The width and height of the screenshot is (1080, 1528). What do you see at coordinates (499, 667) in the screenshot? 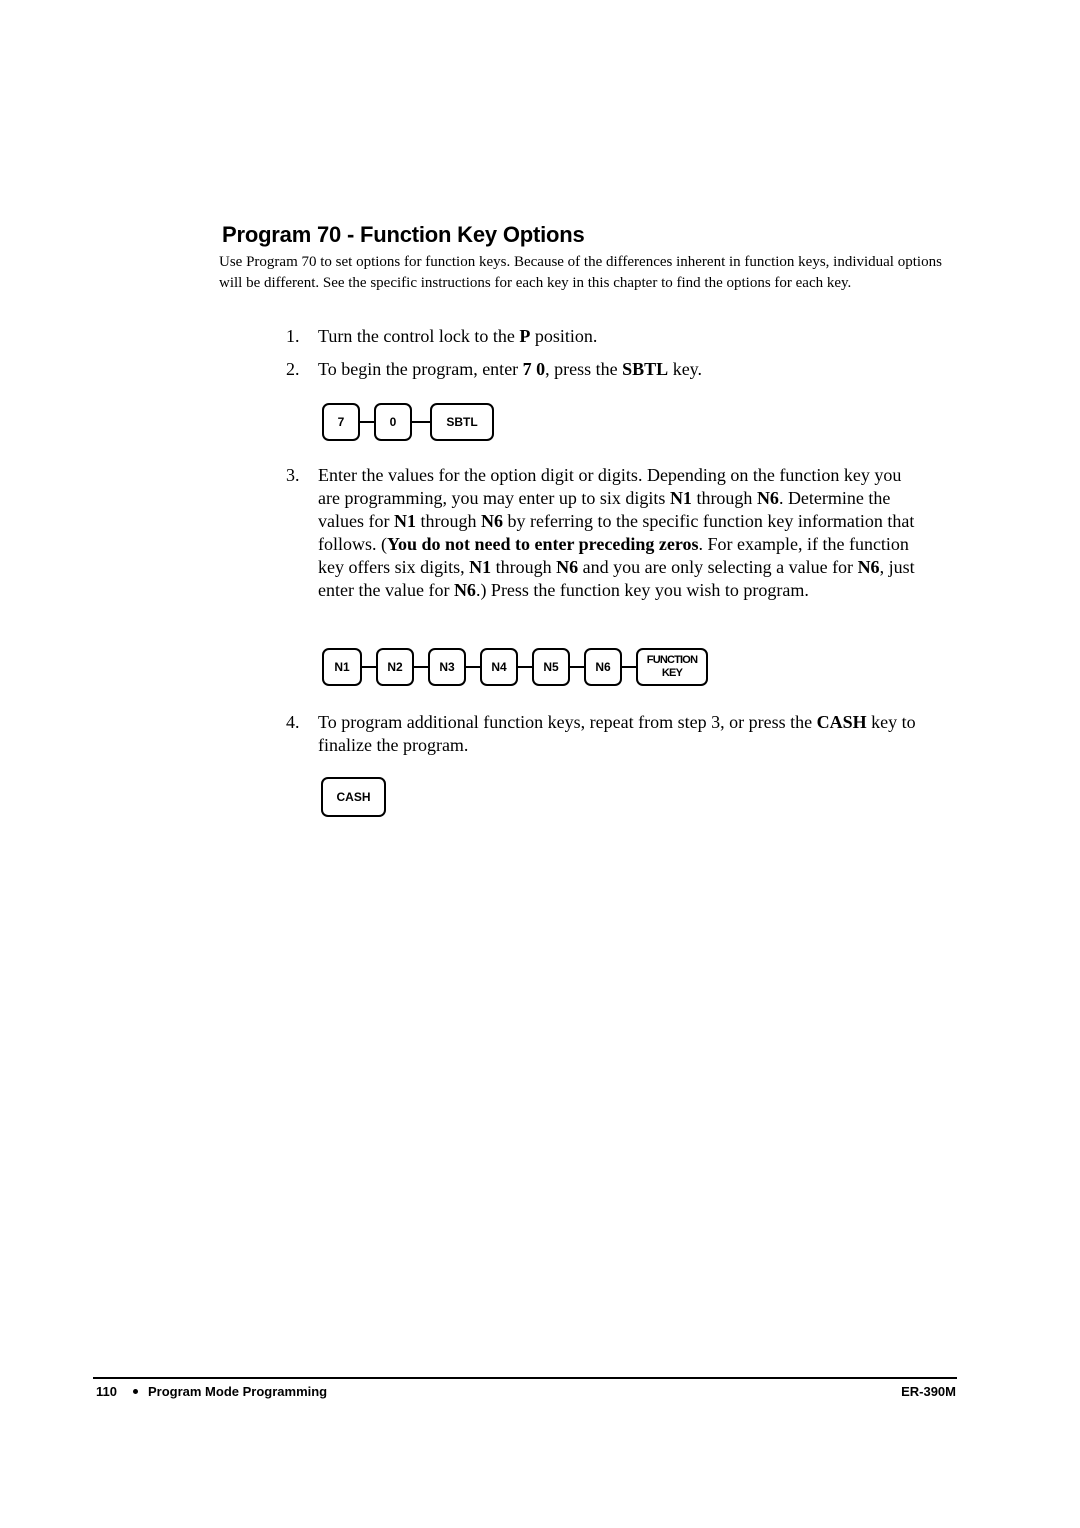
I see `key-n4: N4` at bounding box center [499, 667].